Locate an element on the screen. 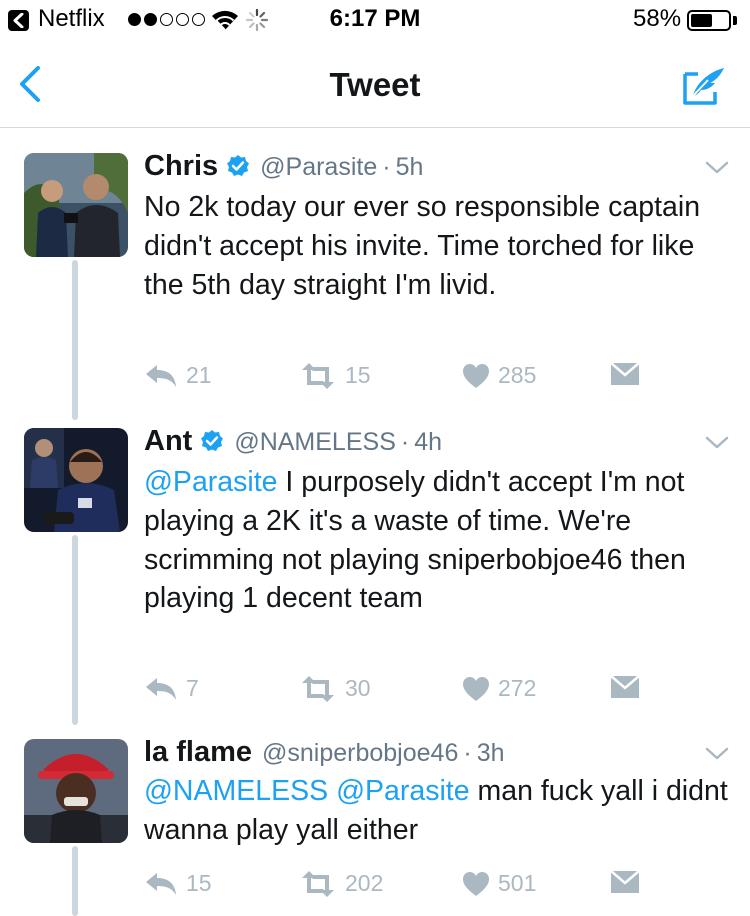 Image resolution: width=750 pixels, height=916 pixels. retweet-count: 30 is located at coordinates (358, 688).